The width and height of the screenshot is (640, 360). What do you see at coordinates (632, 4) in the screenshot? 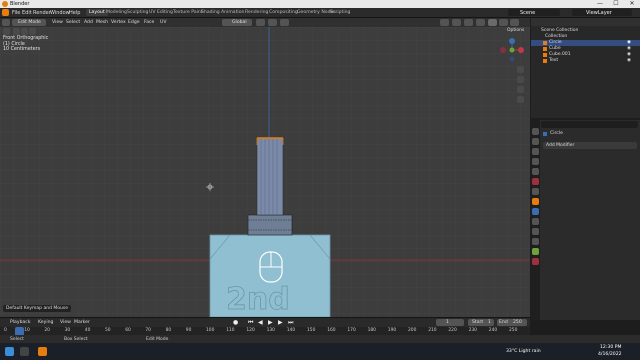
I see `close-button: ✕` at bounding box center [632, 4].